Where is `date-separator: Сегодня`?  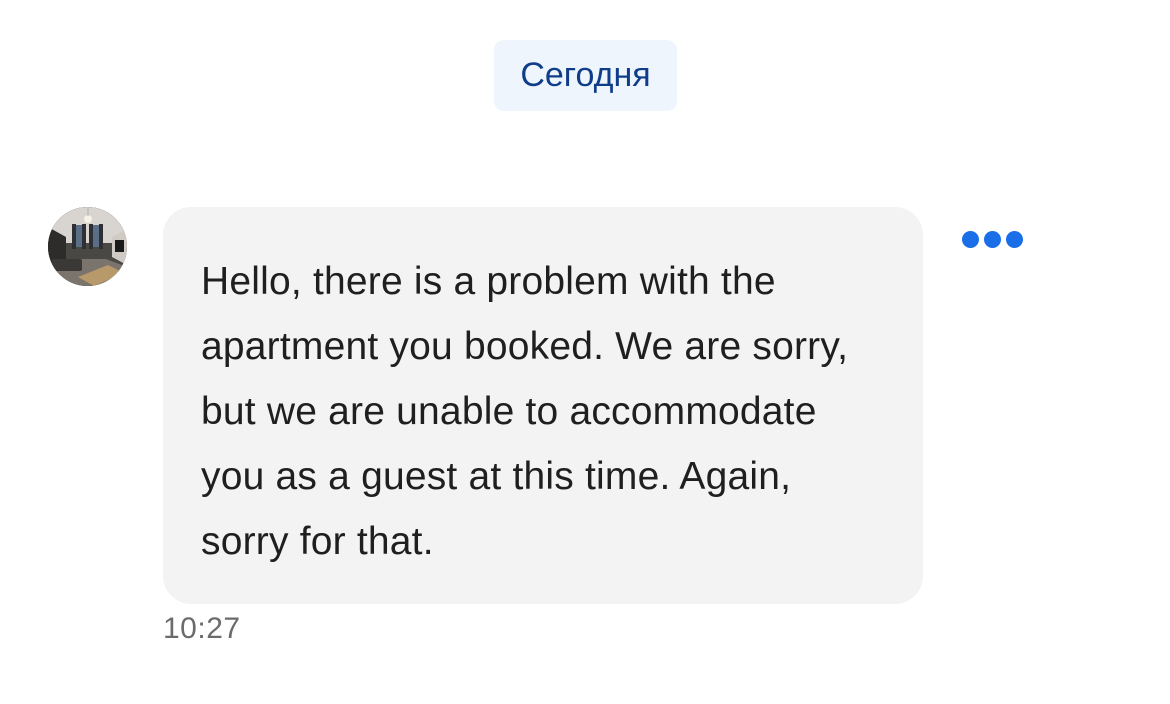
date-separator: Сегодня is located at coordinates (585, 75).